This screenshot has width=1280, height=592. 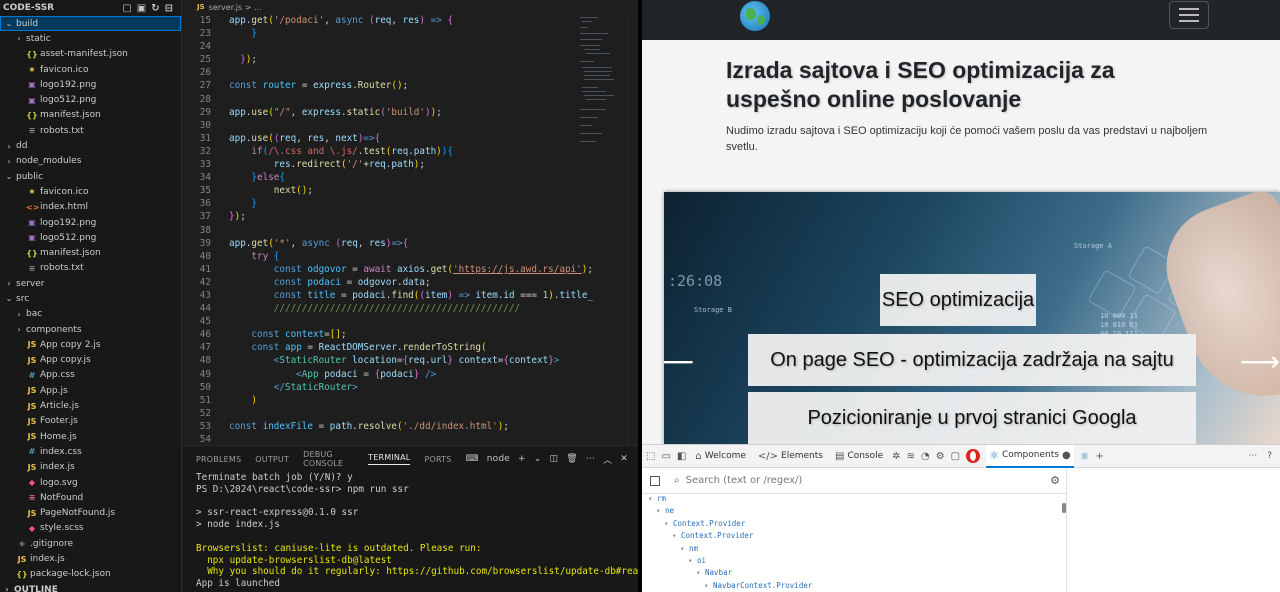 What do you see at coordinates (964, 550) in the screenshot?
I see `component-tree-item: ▾ nm` at bounding box center [964, 550].